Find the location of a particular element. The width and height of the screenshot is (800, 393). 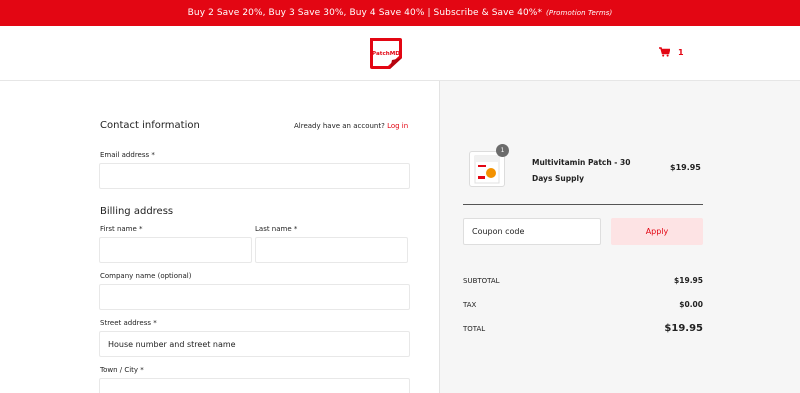

contact-information-heading: Contact information is located at coordinates (150, 125).